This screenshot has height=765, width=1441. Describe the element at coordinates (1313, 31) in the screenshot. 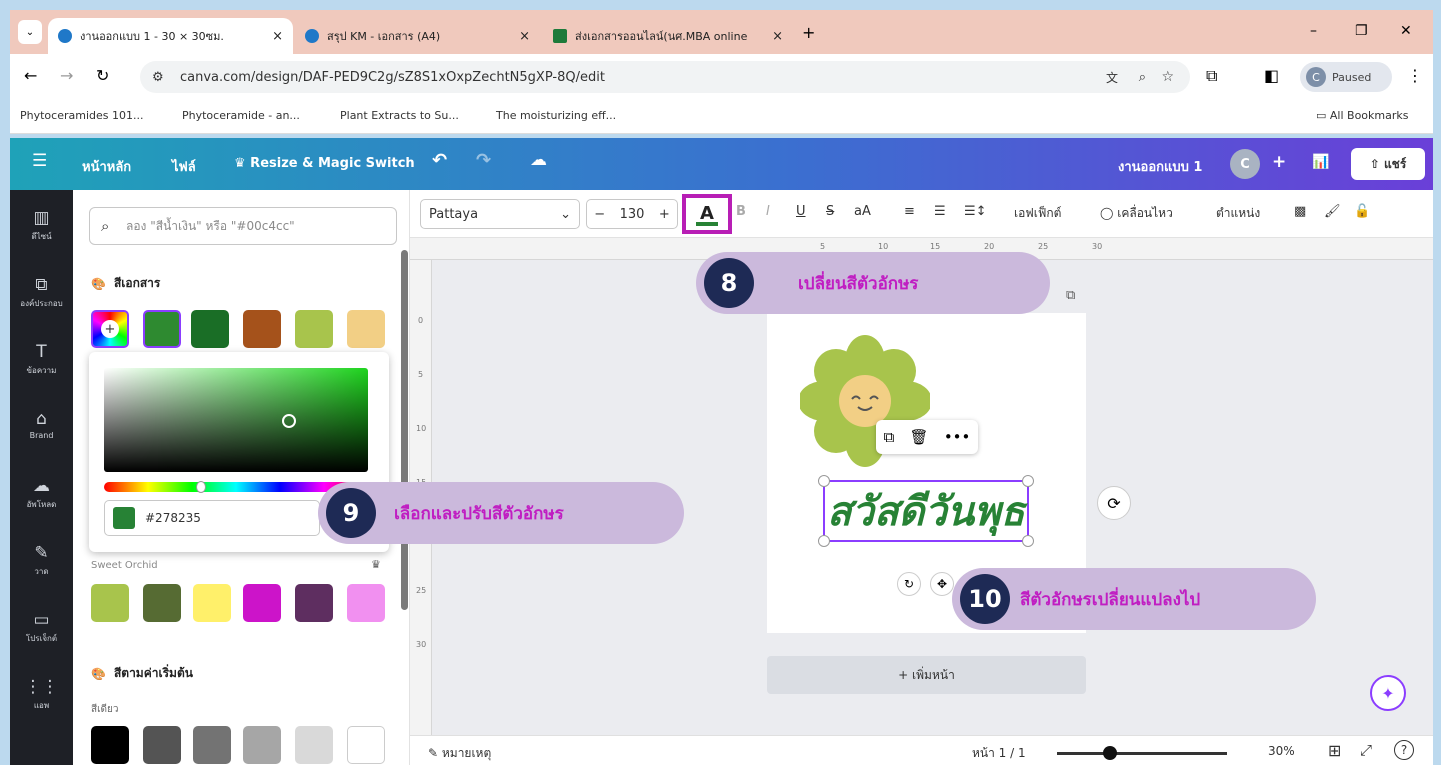

I see `window-minimize-button: –` at that location.